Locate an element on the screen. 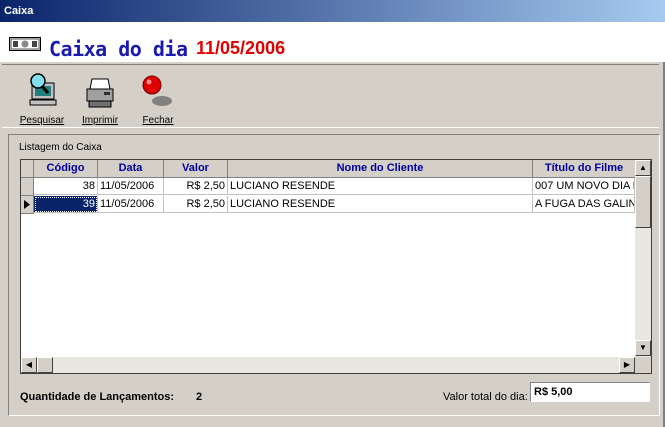 This screenshot has height=427, width=665. column-header-cliente: Nome do Cliente is located at coordinates (380, 169).